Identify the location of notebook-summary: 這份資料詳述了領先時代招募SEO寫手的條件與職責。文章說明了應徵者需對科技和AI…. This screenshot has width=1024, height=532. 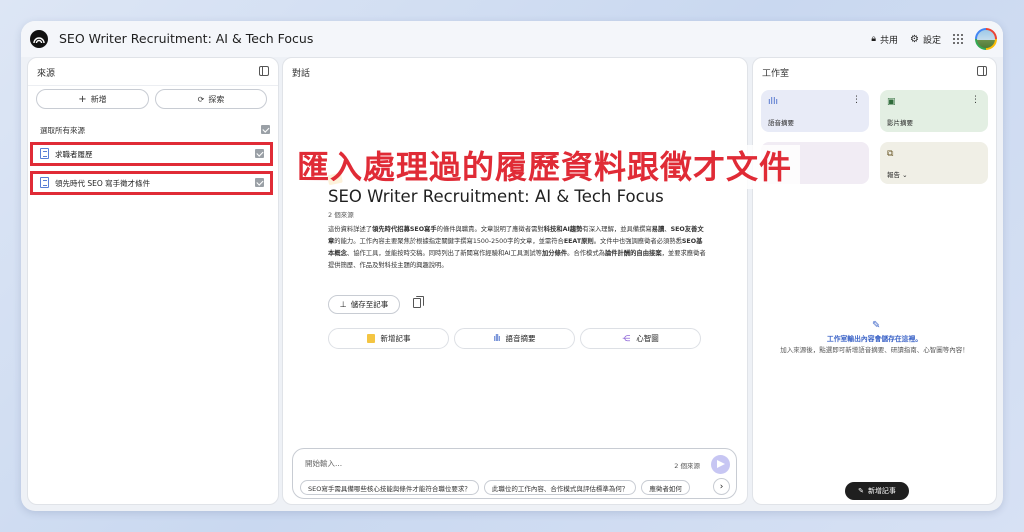
(517, 247).